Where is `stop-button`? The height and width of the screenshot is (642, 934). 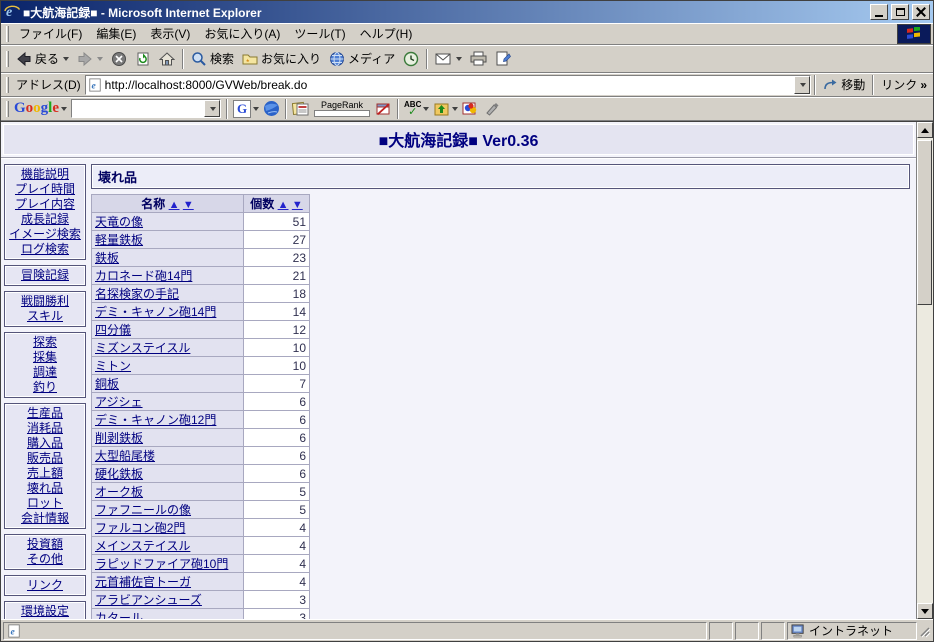 stop-button is located at coordinates (119, 59).